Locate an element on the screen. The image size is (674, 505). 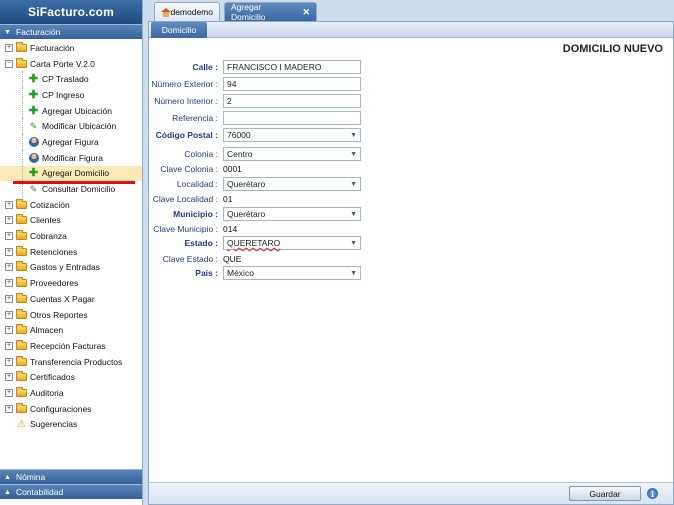
colonia-select: Centro ▼ is located at coordinates (292, 154).